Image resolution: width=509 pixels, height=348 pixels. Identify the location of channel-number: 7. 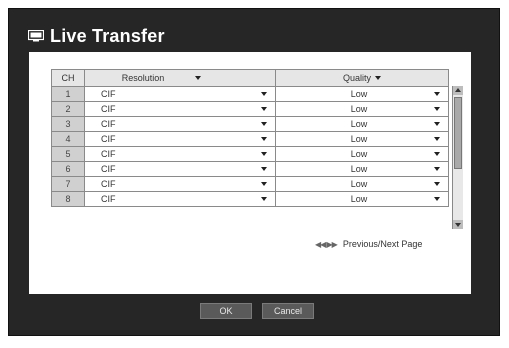
(68, 184).